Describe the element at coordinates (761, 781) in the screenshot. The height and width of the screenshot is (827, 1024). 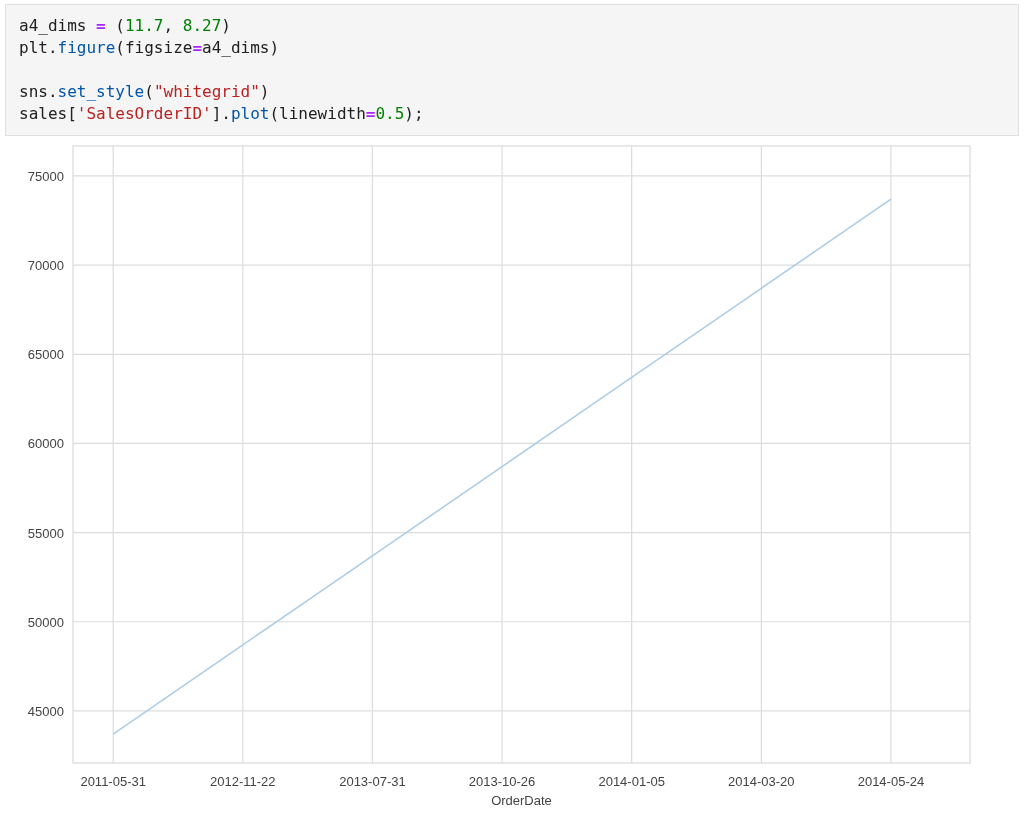
I see `x-tick-label: 2014-03-20` at that location.